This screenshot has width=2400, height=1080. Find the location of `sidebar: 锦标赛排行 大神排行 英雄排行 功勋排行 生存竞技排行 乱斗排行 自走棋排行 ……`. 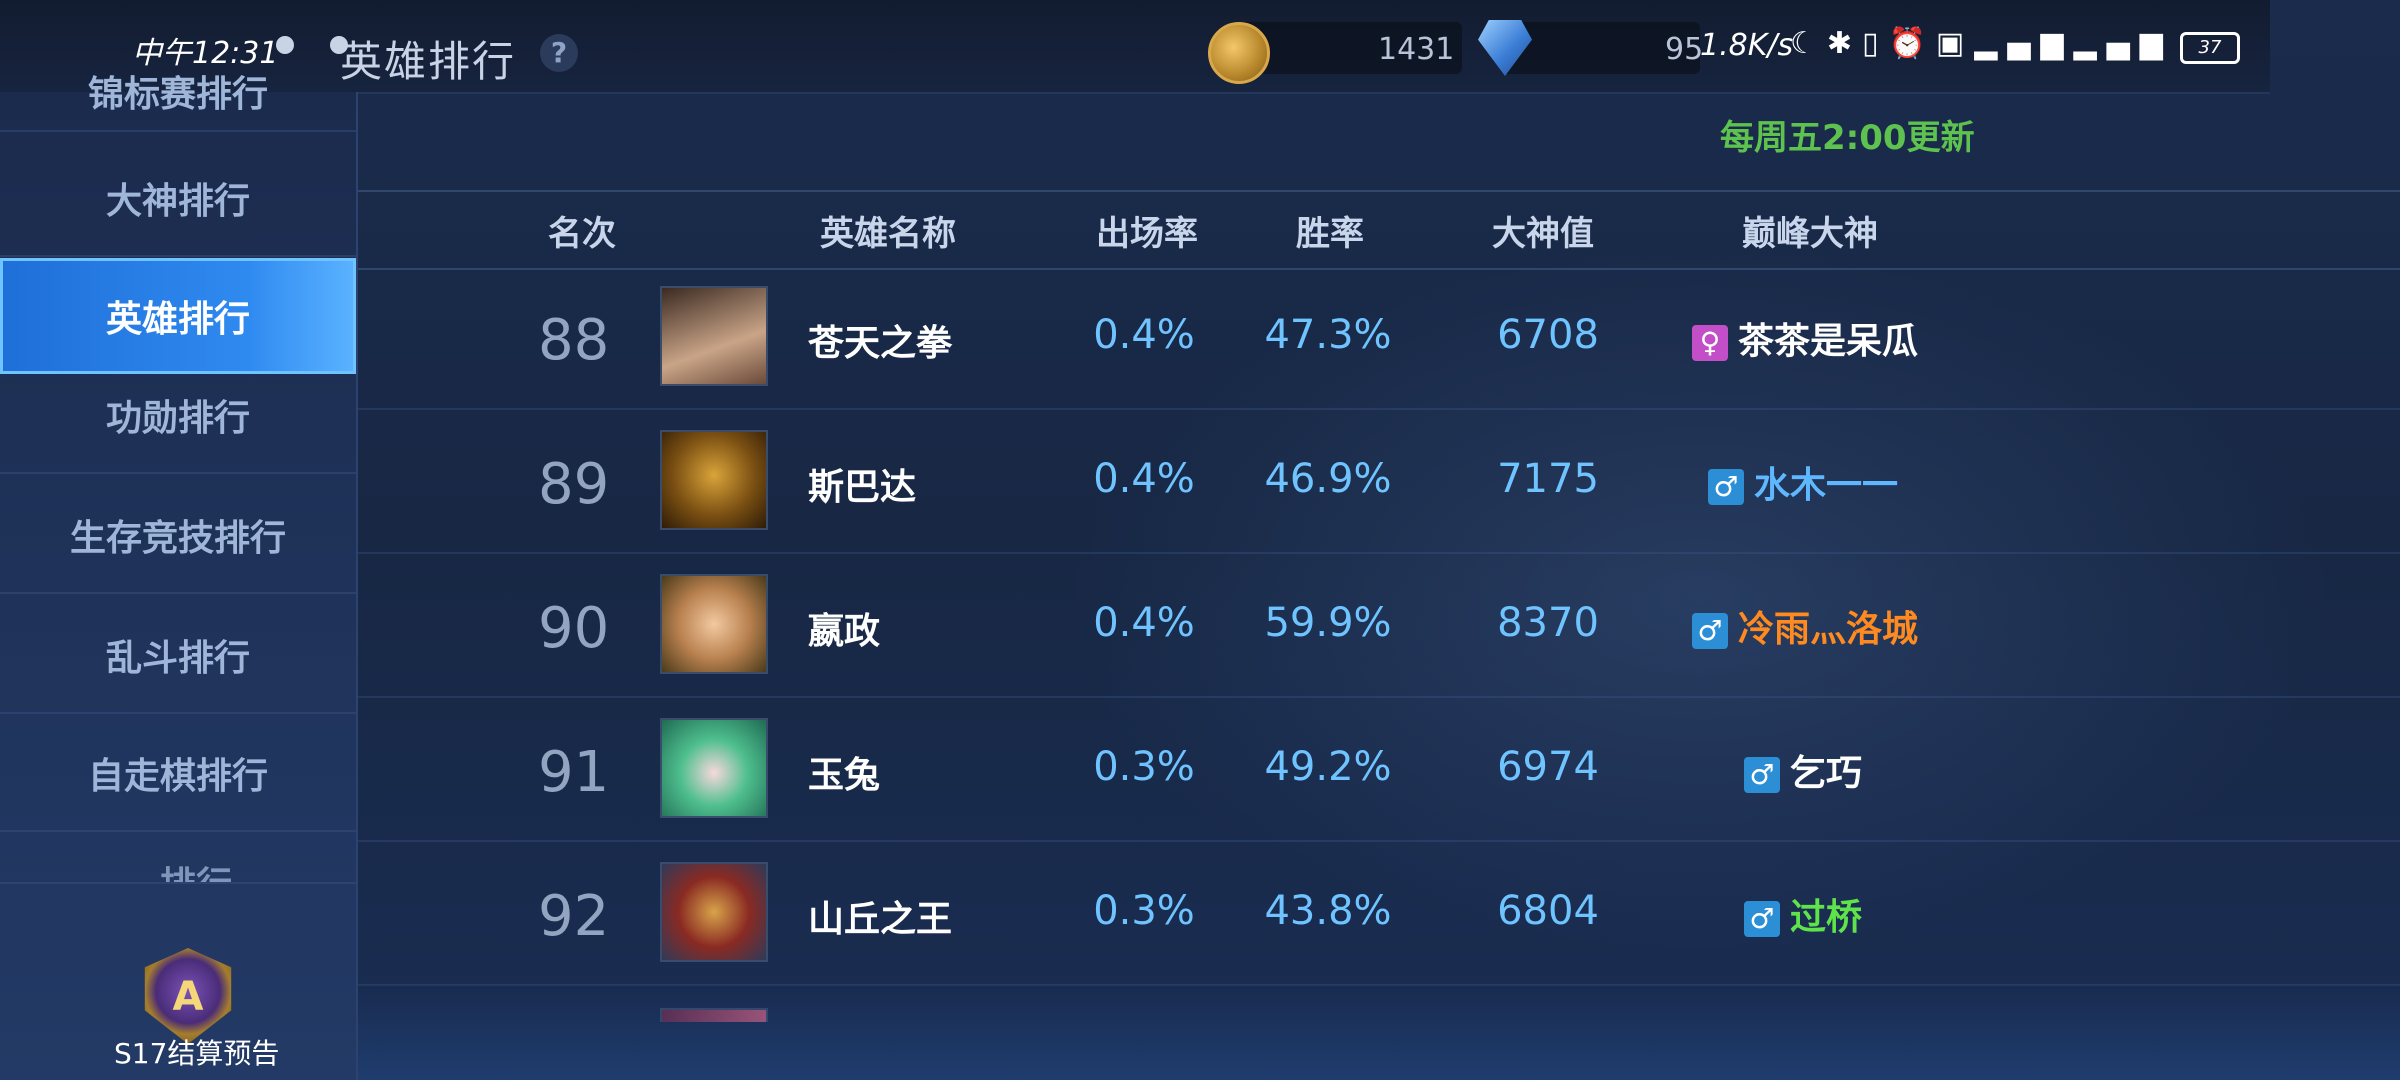

sidebar: 锦标赛排行 大神排行 英雄排行 功勋排行 生存竞技排行 乱斗排行 自走棋排行 …… is located at coordinates (179, 577).